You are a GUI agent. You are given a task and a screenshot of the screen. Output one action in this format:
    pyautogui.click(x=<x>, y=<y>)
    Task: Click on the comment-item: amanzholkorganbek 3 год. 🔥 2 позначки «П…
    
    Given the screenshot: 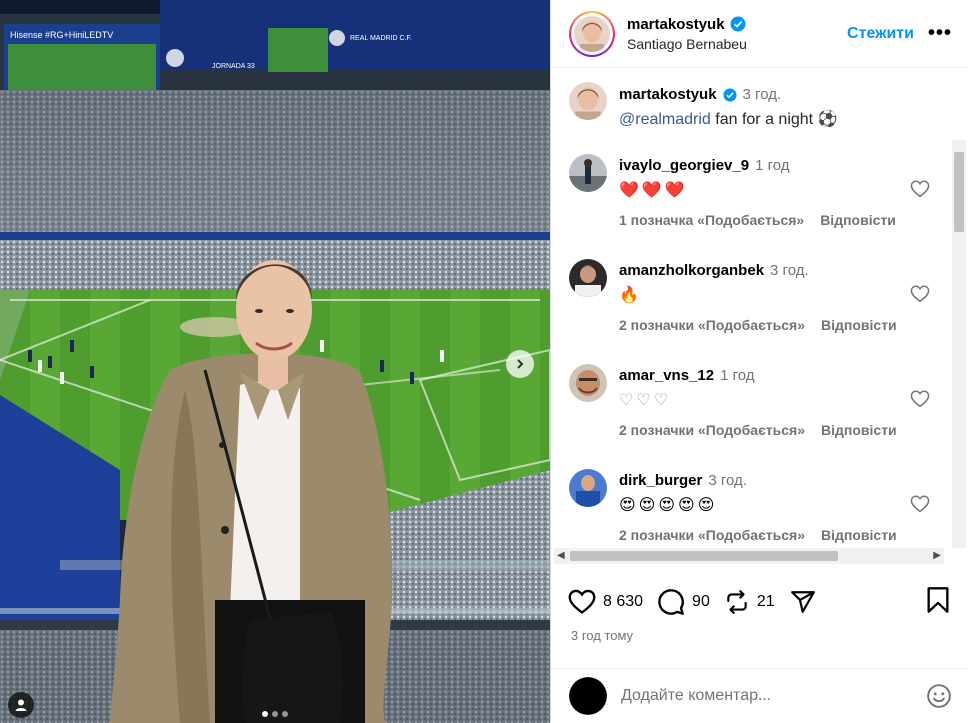 What is the action you would take?
    pyautogui.click(x=768, y=311)
    